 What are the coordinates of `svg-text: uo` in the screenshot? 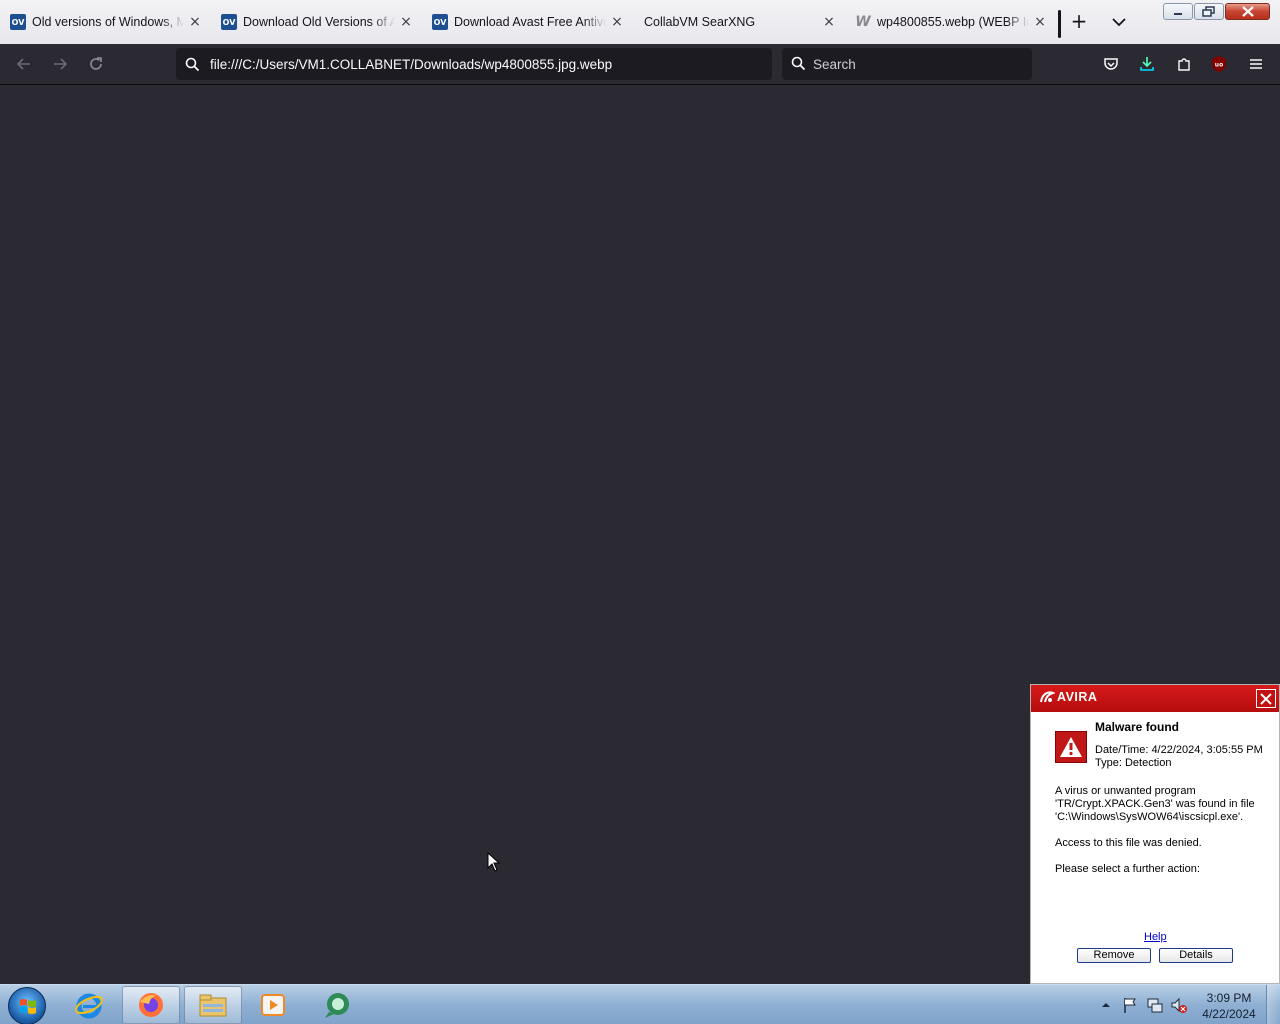 It's located at (1219, 65).